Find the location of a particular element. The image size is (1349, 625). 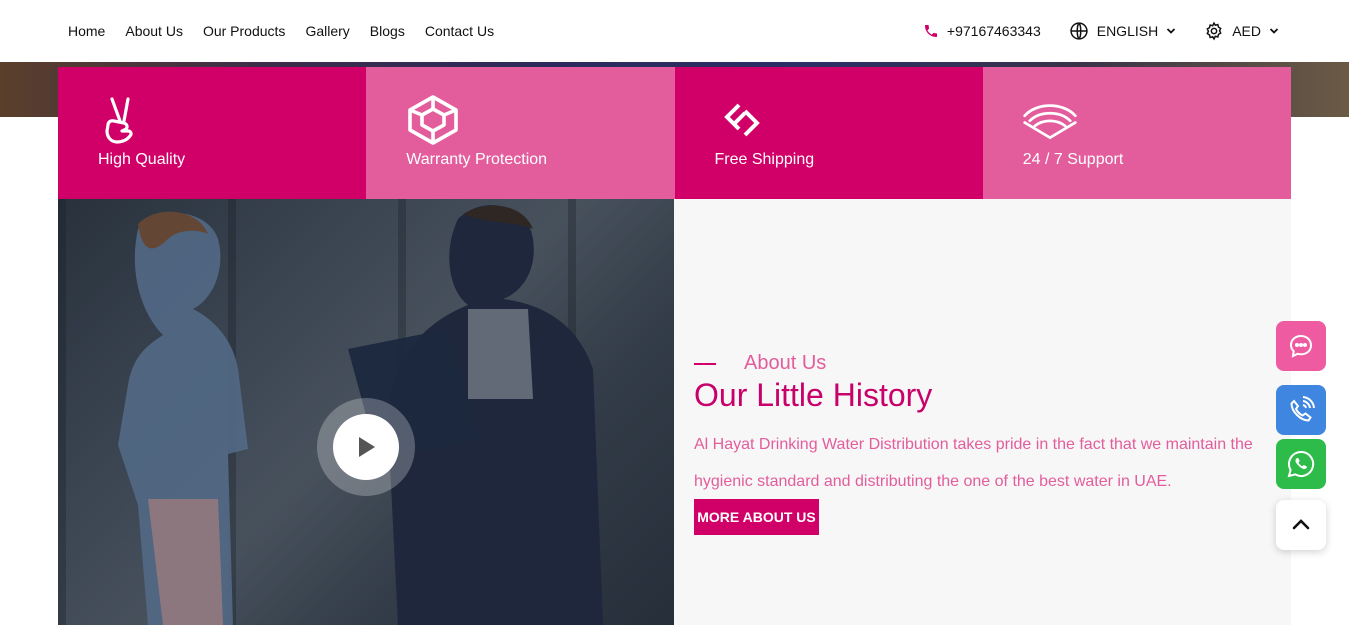

scroll-to-top-button is located at coordinates (1301, 525).